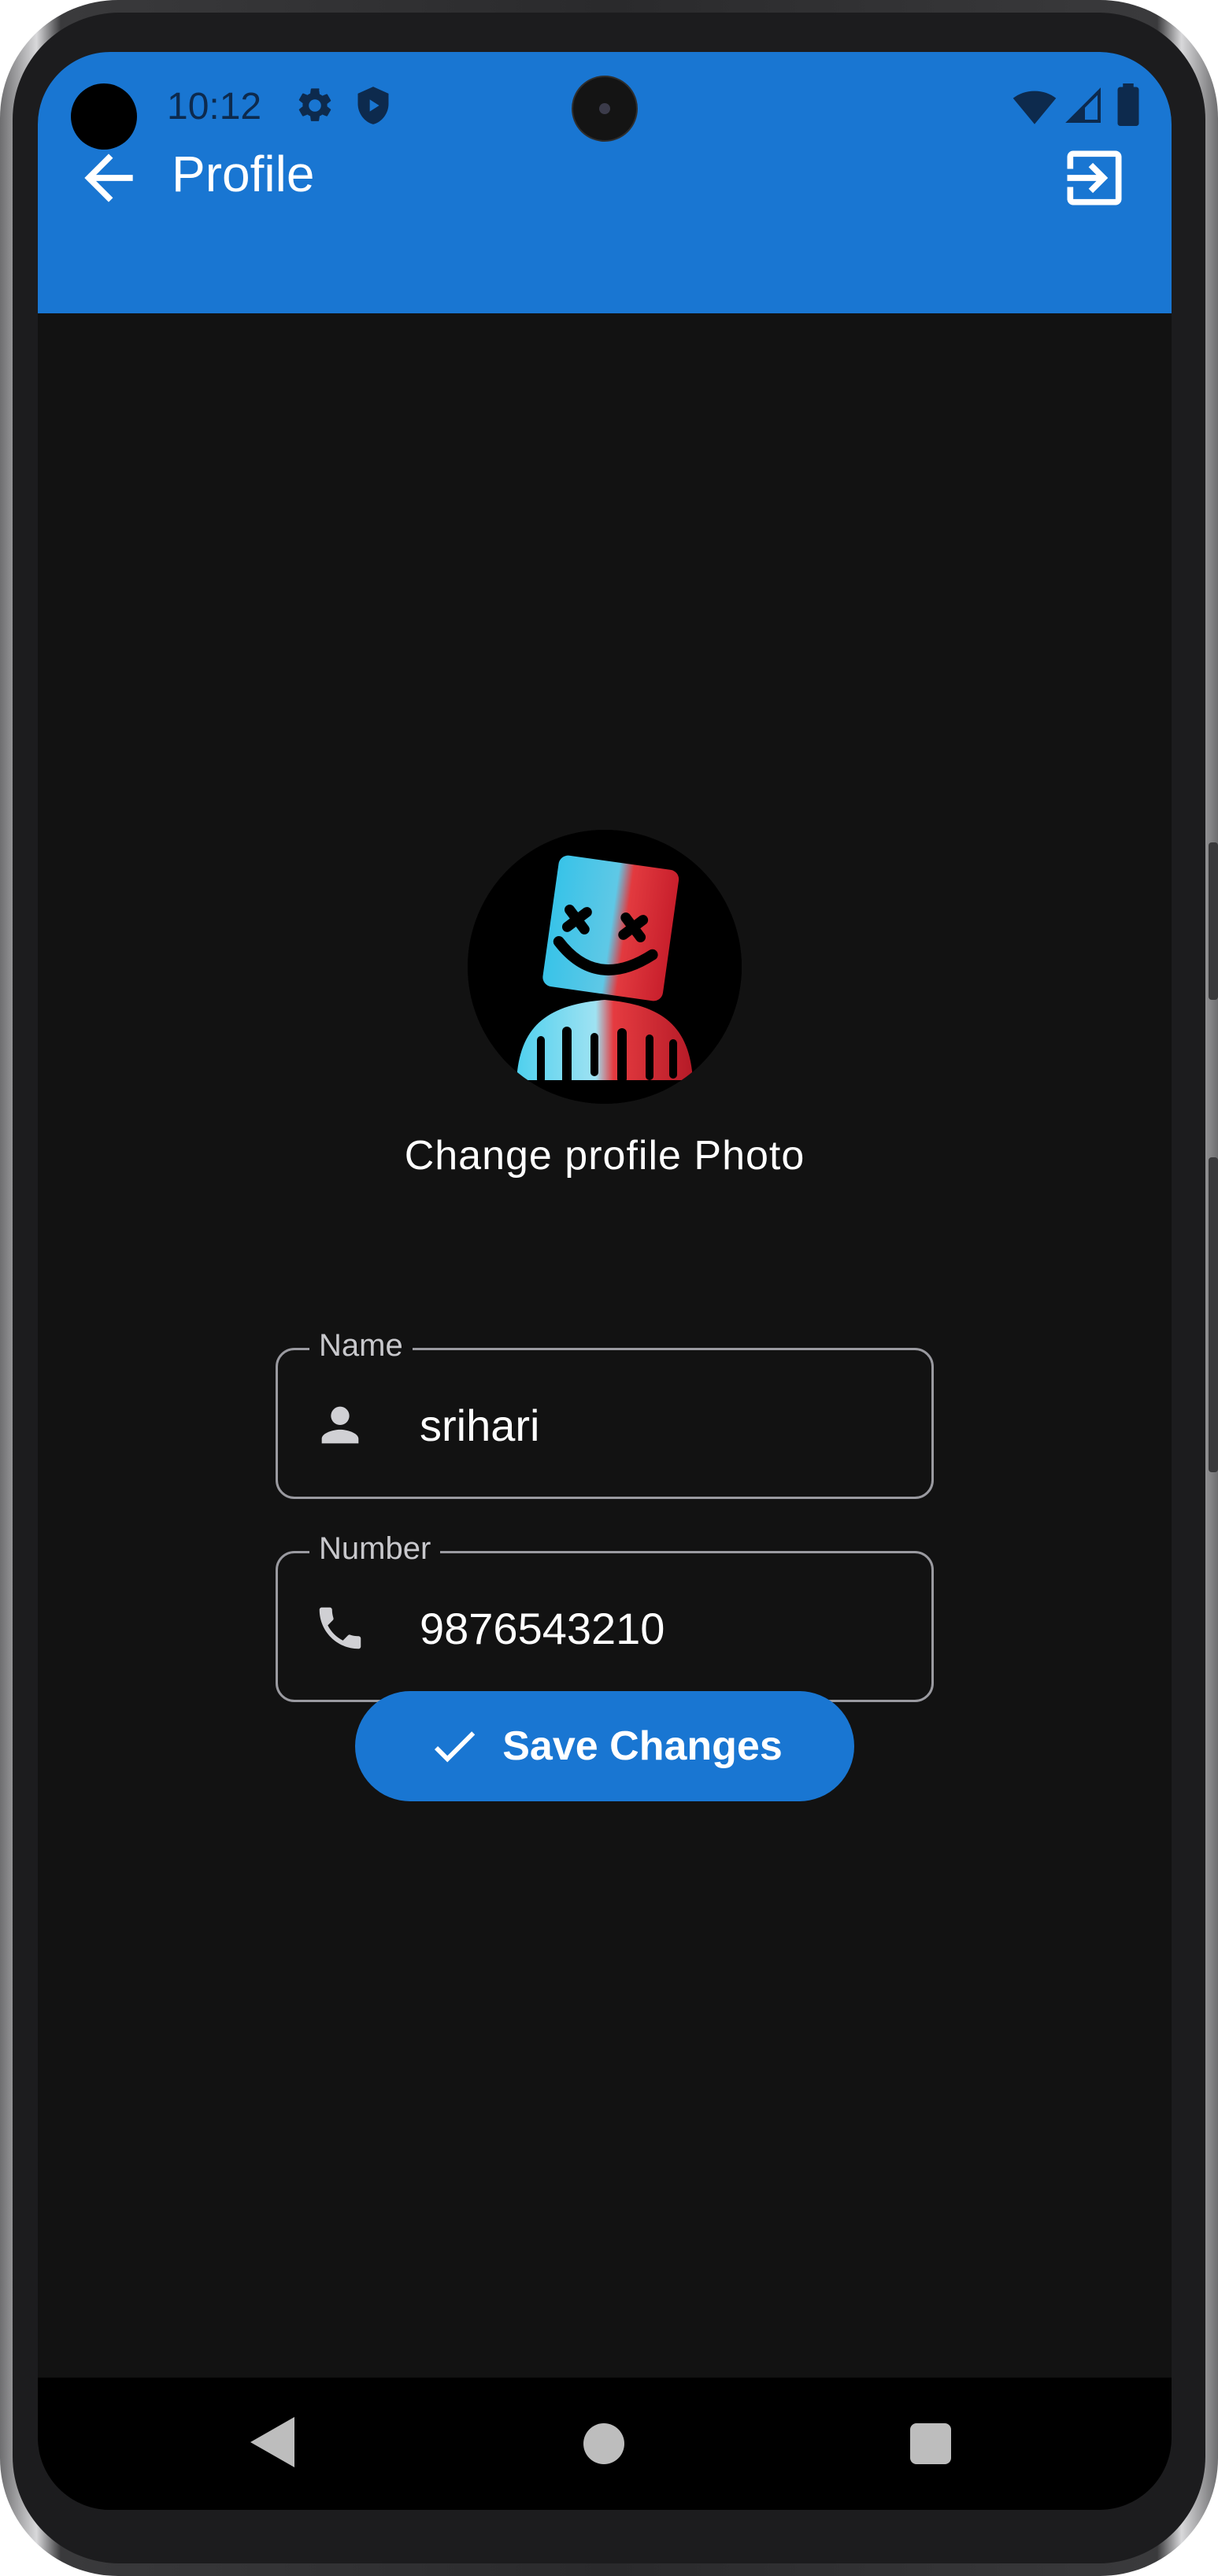 The width and height of the screenshot is (1218, 2576). Describe the element at coordinates (664, 1629) in the screenshot. I see `number-input` at that location.